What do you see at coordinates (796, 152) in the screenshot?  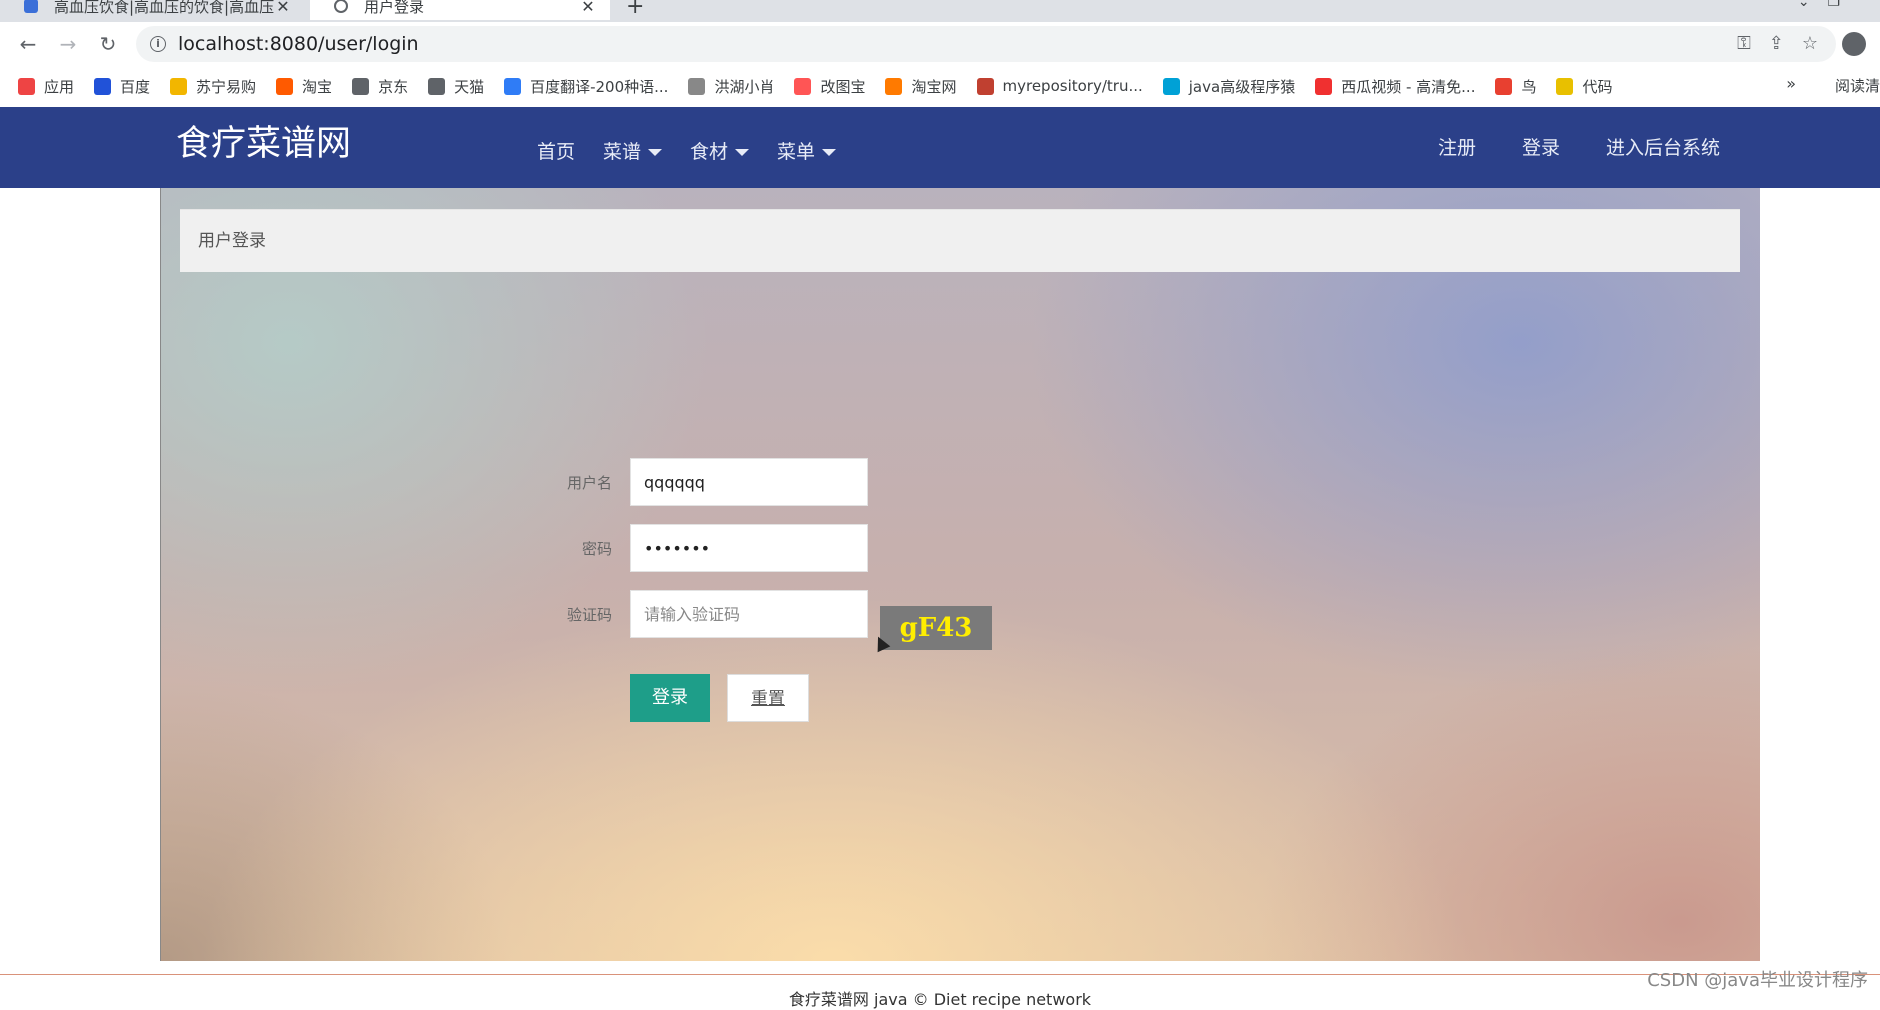 I see `nav-label: 菜单` at bounding box center [796, 152].